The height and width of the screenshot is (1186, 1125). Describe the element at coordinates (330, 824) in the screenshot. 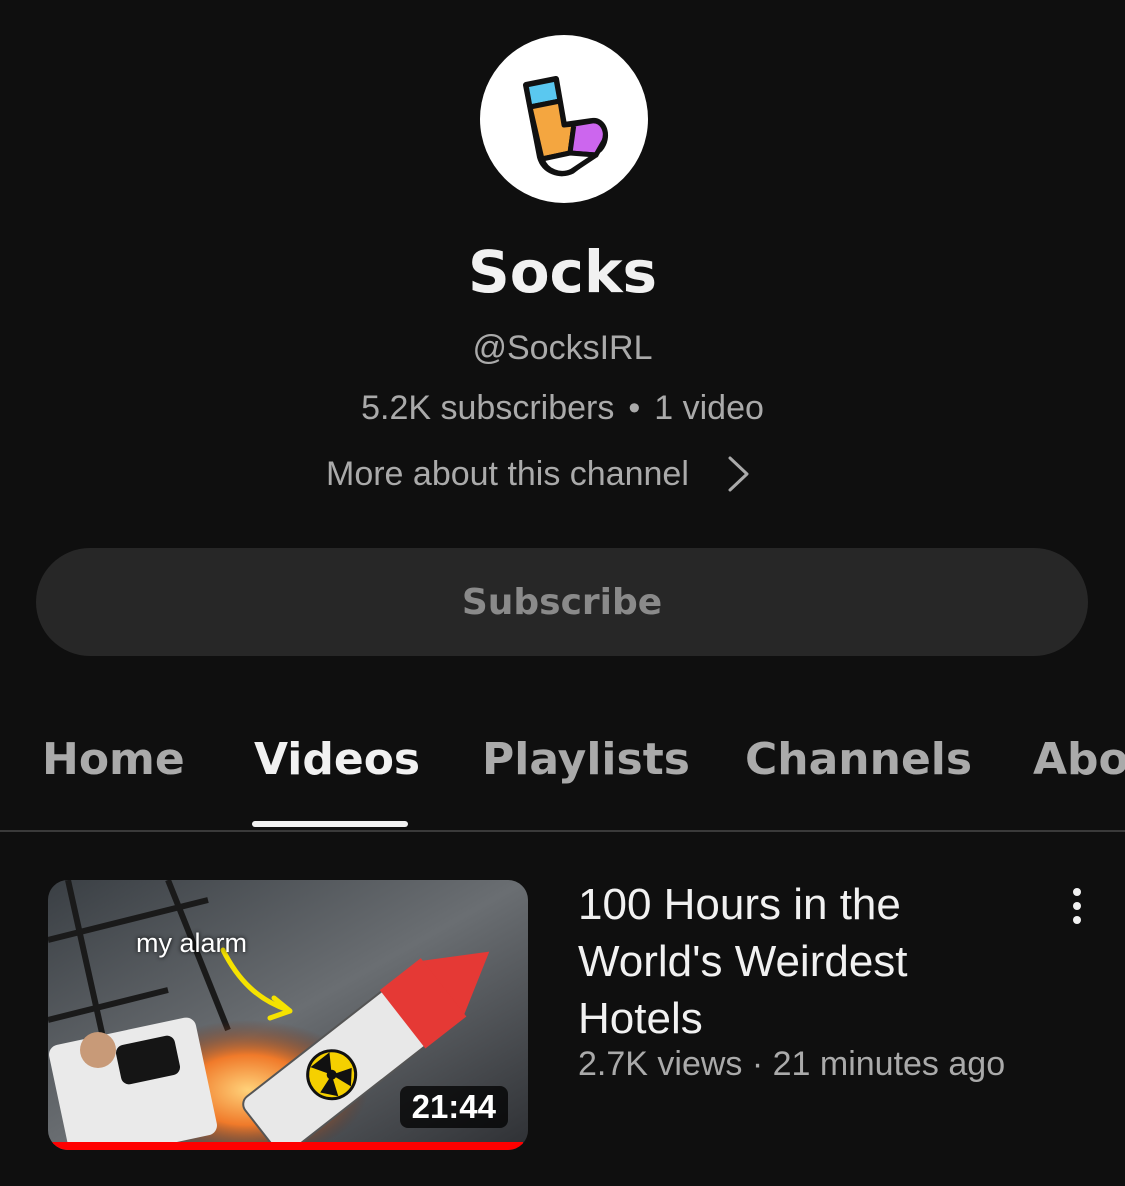

I see `active-tab-indicator` at that location.